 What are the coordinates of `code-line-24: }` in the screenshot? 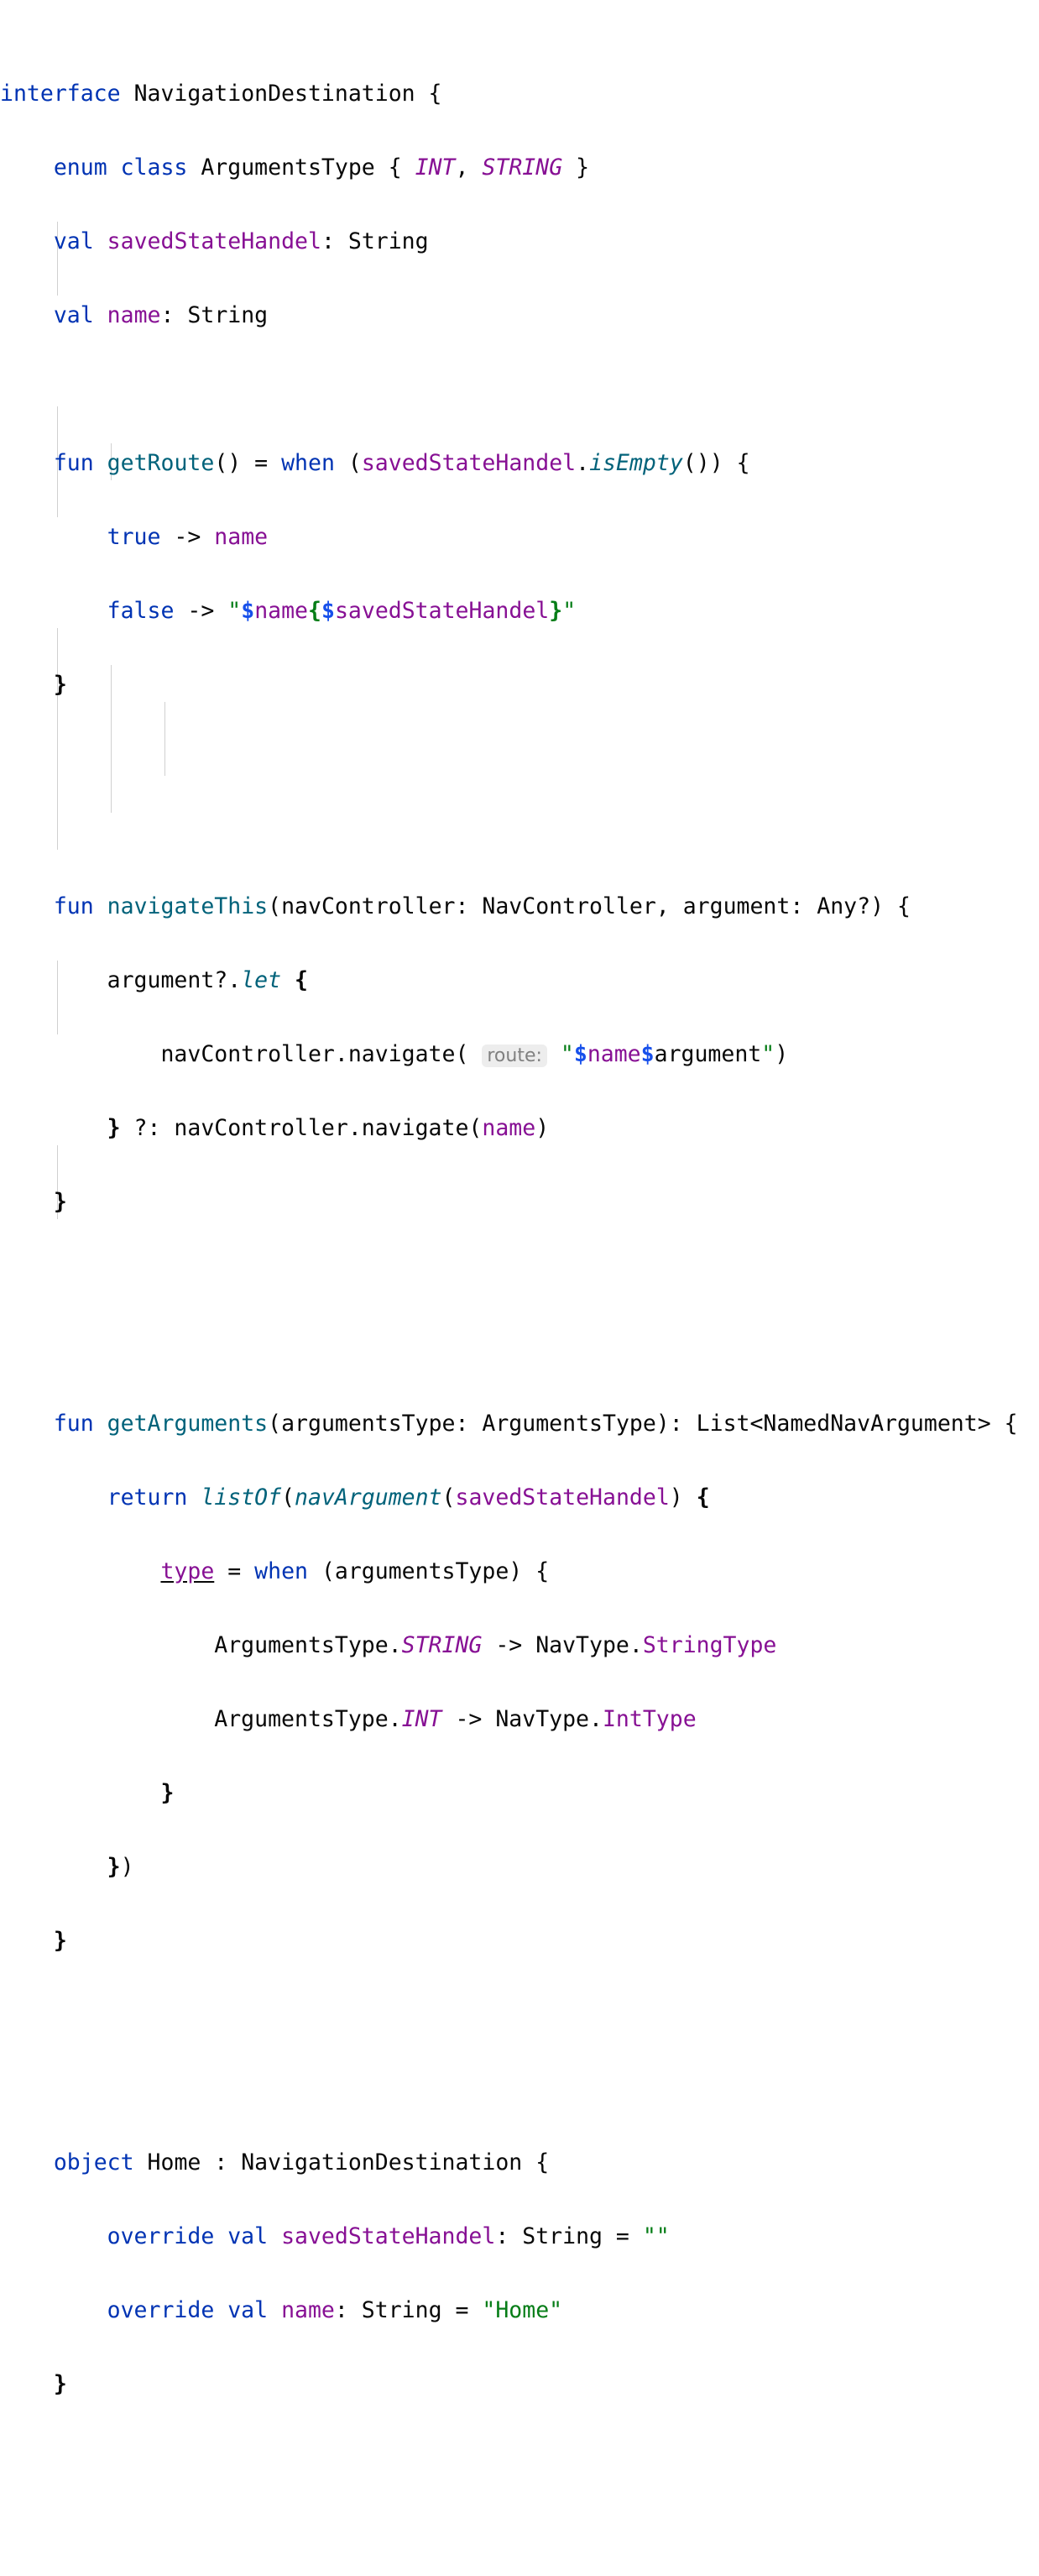 It's located at (88, 1793).